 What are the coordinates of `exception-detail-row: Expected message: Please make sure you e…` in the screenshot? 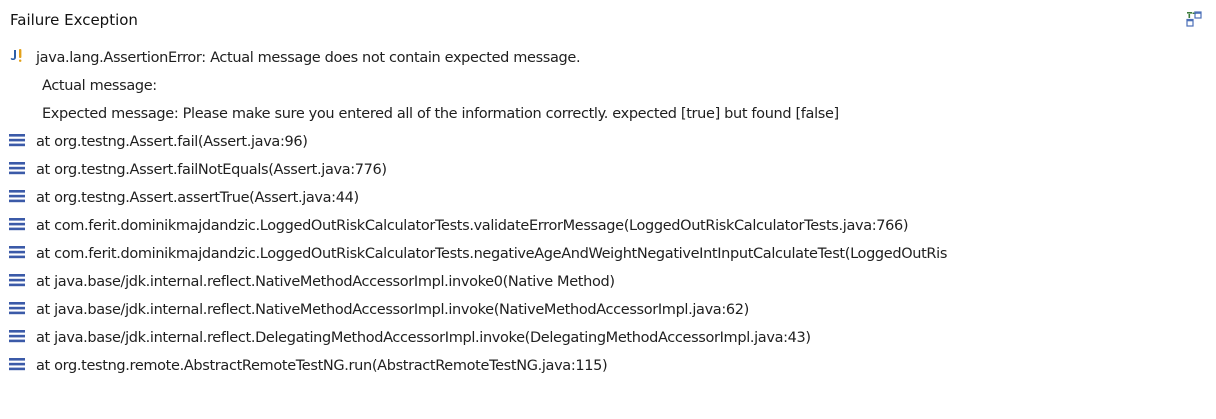 It's located at (608, 114).